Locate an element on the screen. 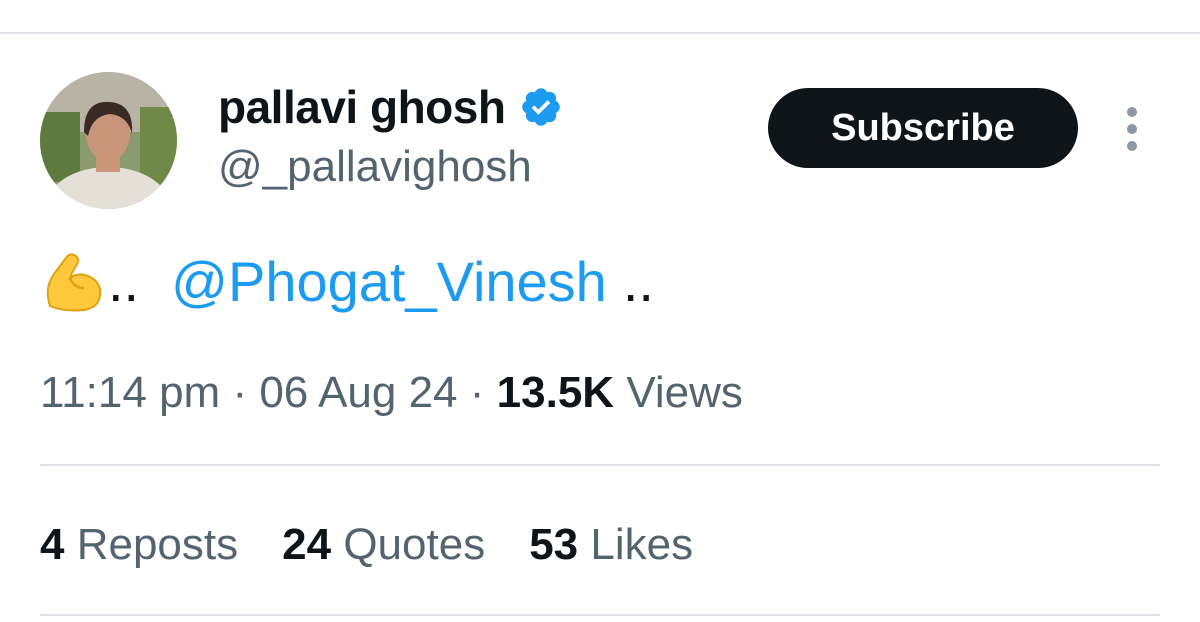 The height and width of the screenshot is (622, 1200). display-name-text: pallavi ghosh is located at coordinates (362, 107).